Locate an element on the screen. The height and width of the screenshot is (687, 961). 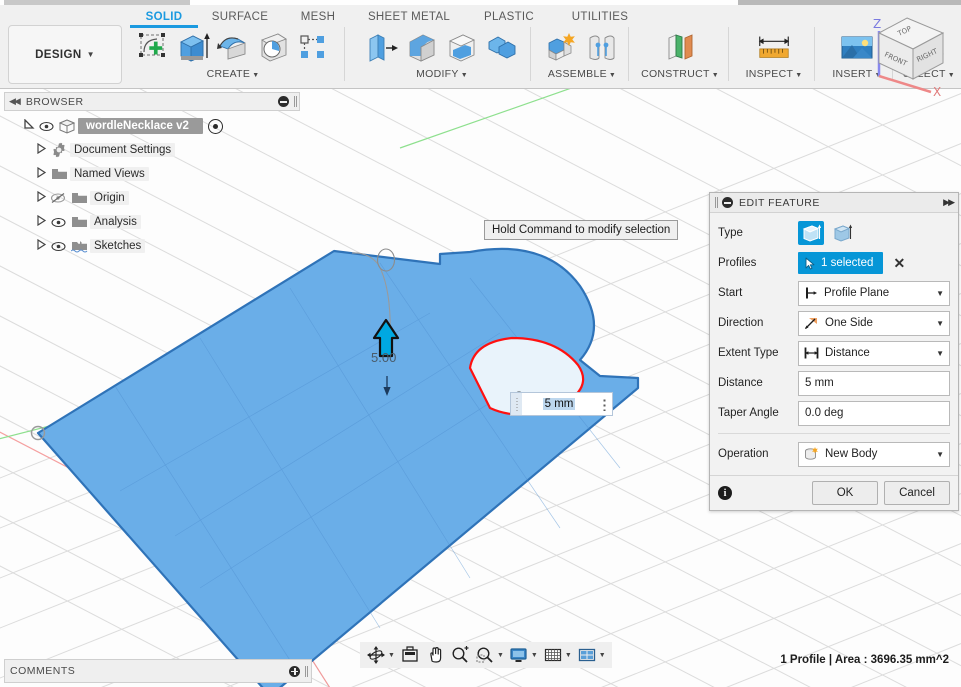
taper-angle-label: Taper Angle is located at coordinates (748, 413).